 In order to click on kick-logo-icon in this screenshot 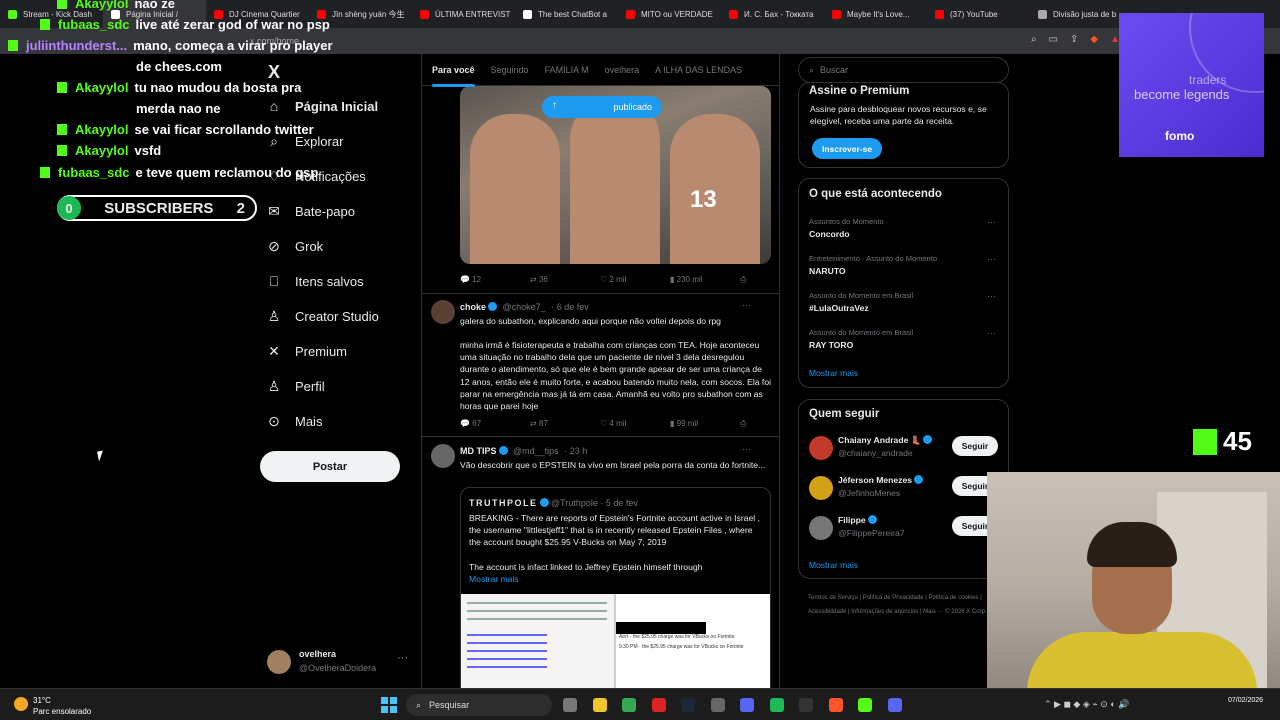, I will do `click(1205, 441)`.